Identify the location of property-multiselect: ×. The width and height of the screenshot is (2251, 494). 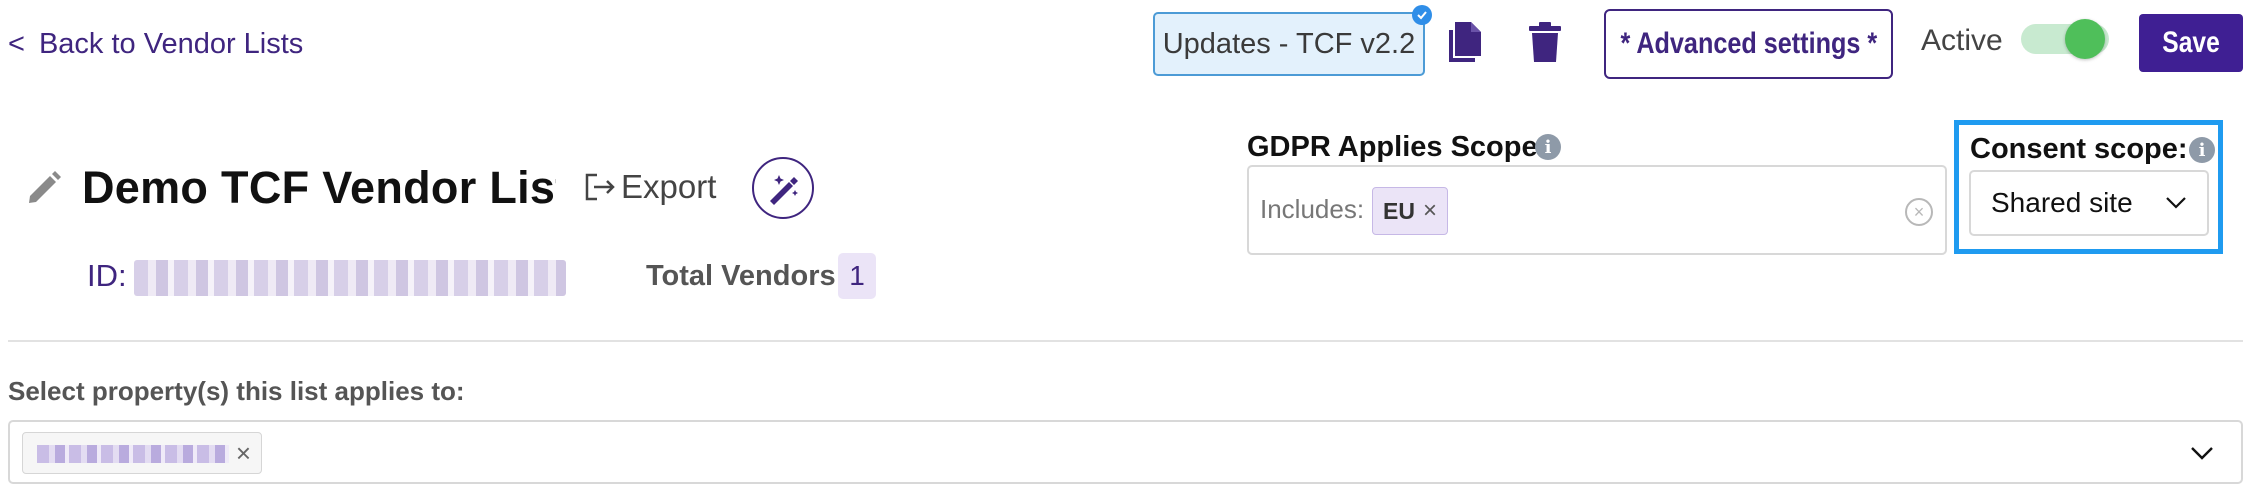
(1125, 452).